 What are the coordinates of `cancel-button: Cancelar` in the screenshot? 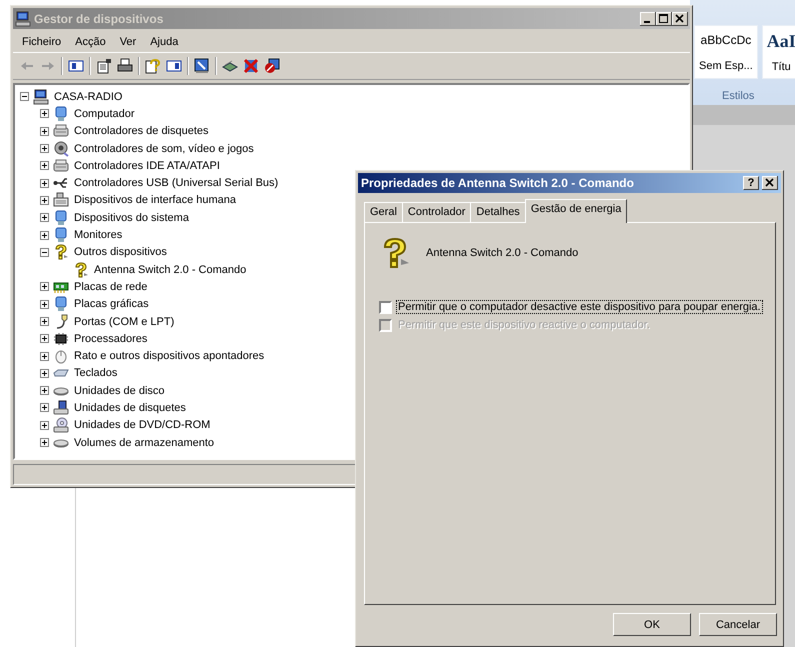 It's located at (738, 624).